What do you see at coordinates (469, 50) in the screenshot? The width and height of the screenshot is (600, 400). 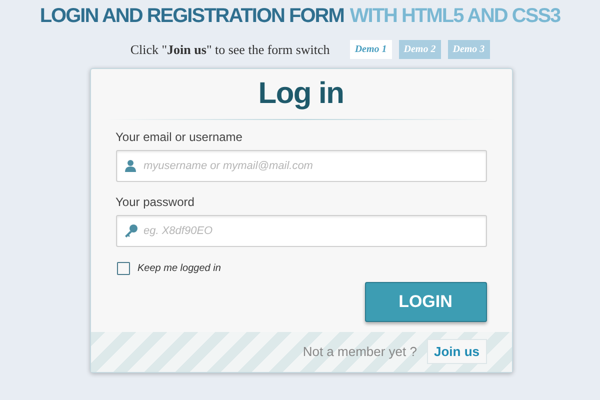 I see `demo-tab: Demo 3` at bounding box center [469, 50].